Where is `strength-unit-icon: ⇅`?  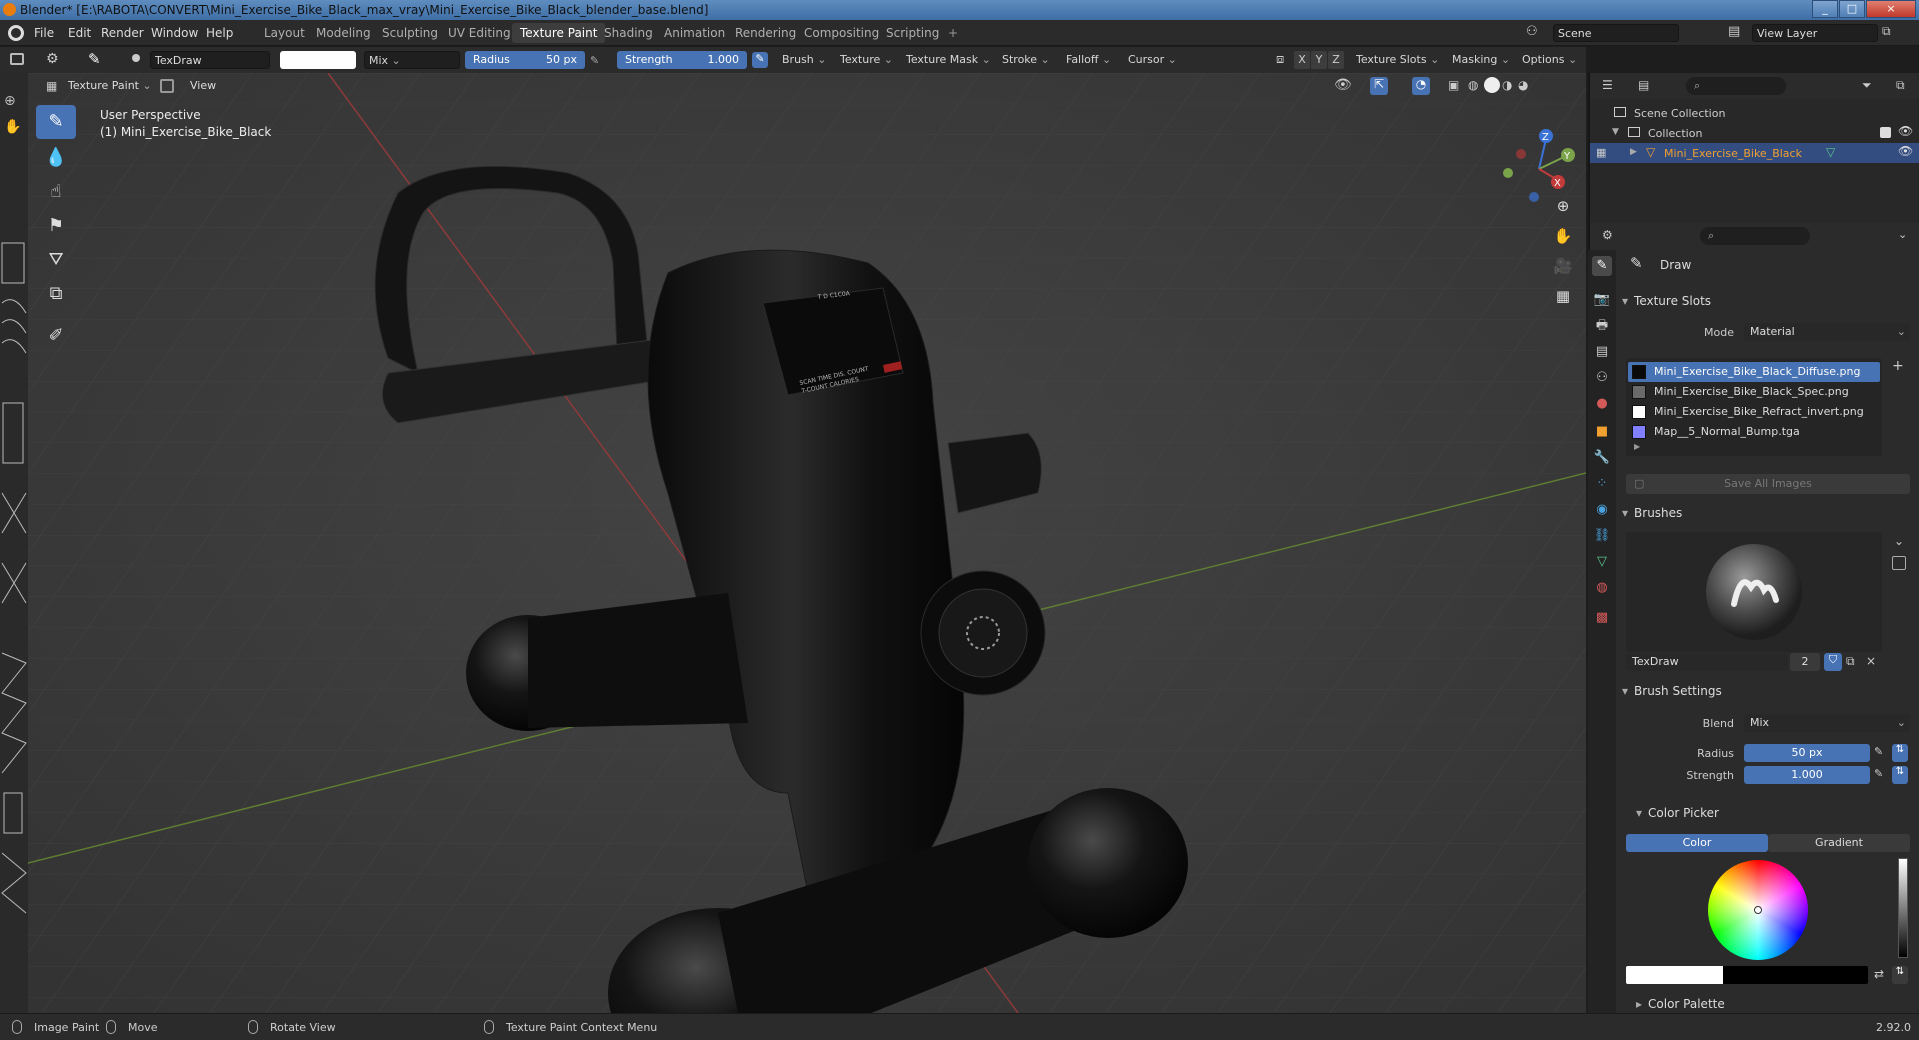 strength-unit-icon: ⇅ is located at coordinates (1900, 775).